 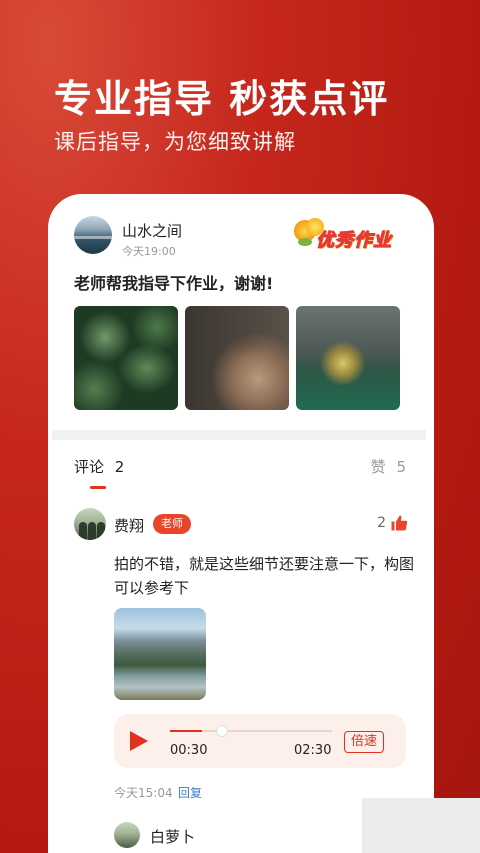 I want to click on post-photo-hands, so click(x=237, y=358).